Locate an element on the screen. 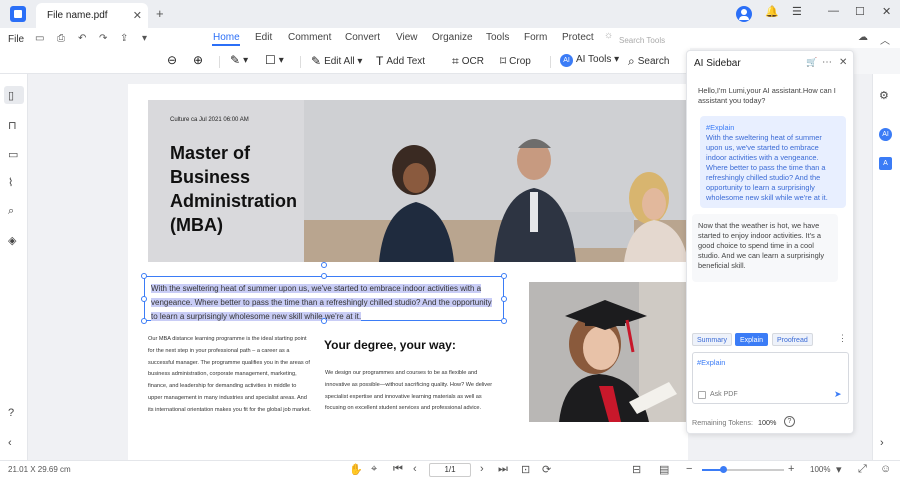  more-icon: ⋯ is located at coordinates (827, 62).